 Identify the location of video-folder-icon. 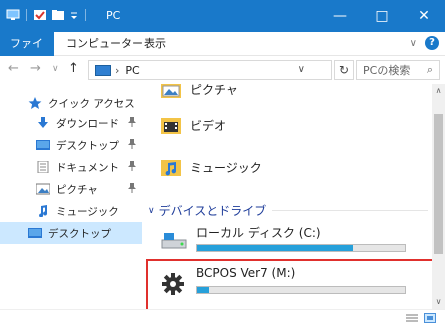
(171, 125).